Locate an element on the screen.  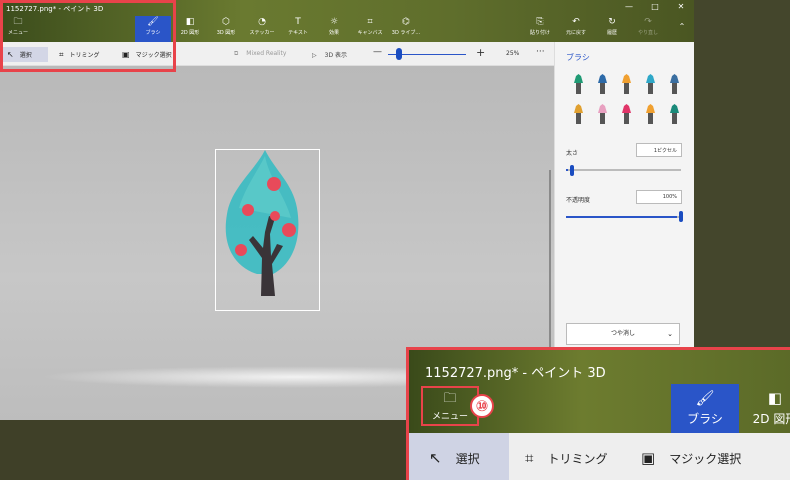
more-options-button: ··· is located at coordinates (540, 52).